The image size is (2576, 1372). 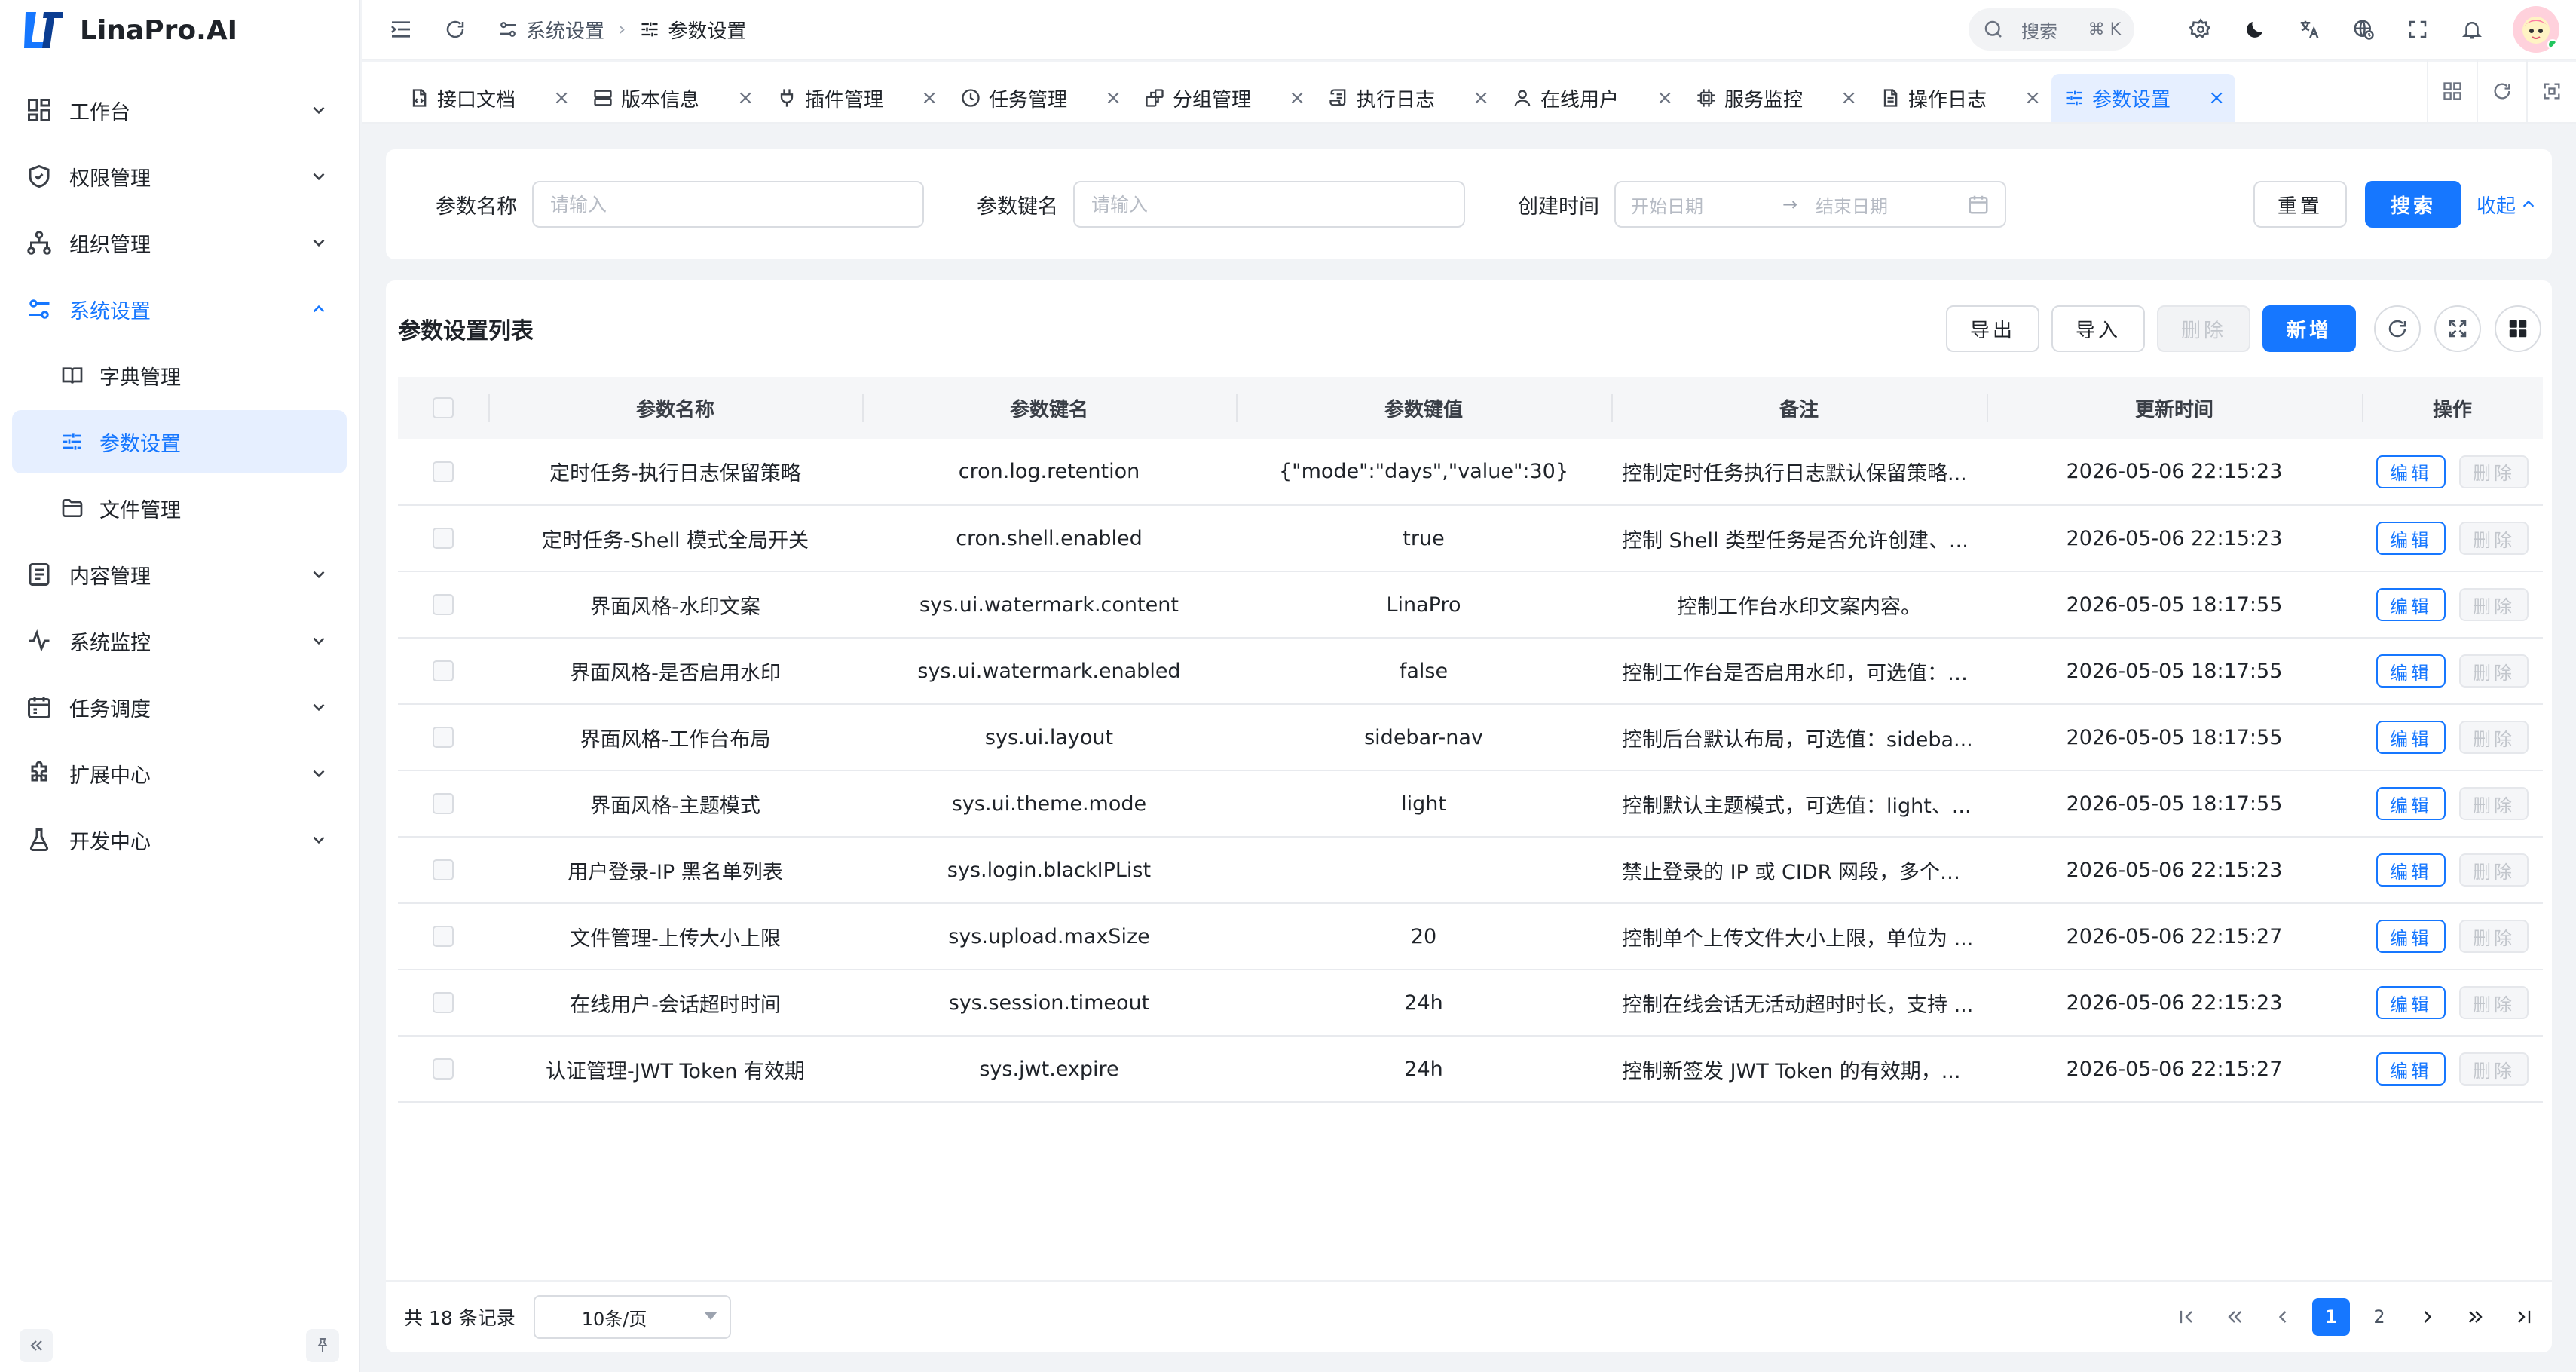 I want to click on global-search: 搜索 ⌘ K, so click(x=2051, y=29).